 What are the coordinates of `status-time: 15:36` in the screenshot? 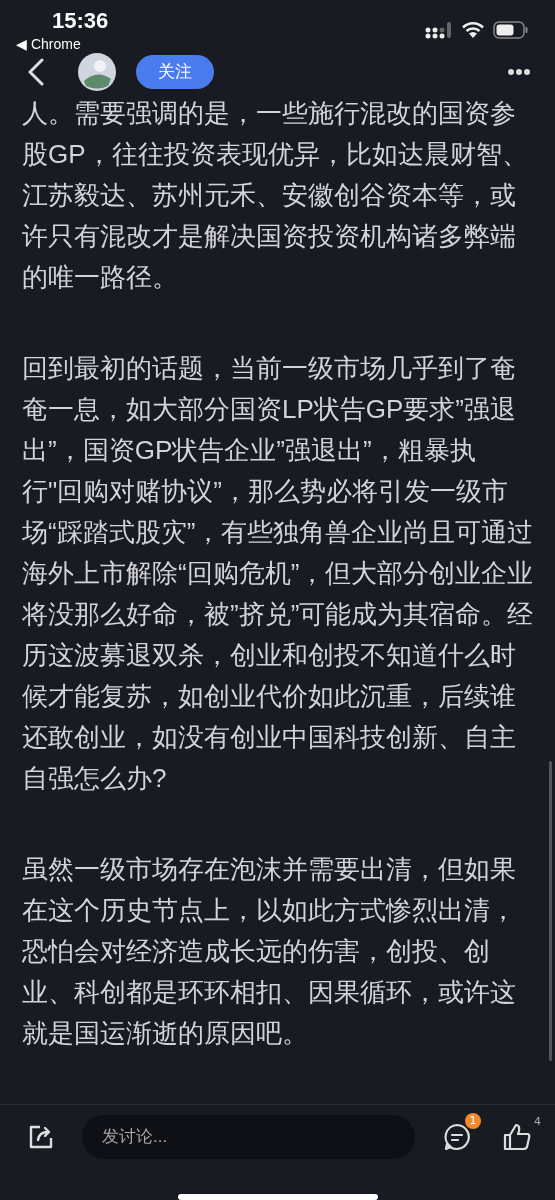 It's located at (80, 21).